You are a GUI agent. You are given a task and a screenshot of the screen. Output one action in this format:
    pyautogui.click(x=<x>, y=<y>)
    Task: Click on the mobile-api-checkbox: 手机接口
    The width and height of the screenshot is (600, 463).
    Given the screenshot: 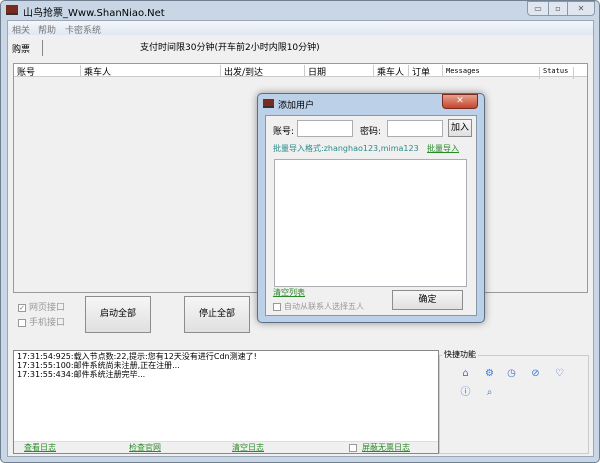 What is the action you would take?
    pyautogui.click(x=41, y=321)
    